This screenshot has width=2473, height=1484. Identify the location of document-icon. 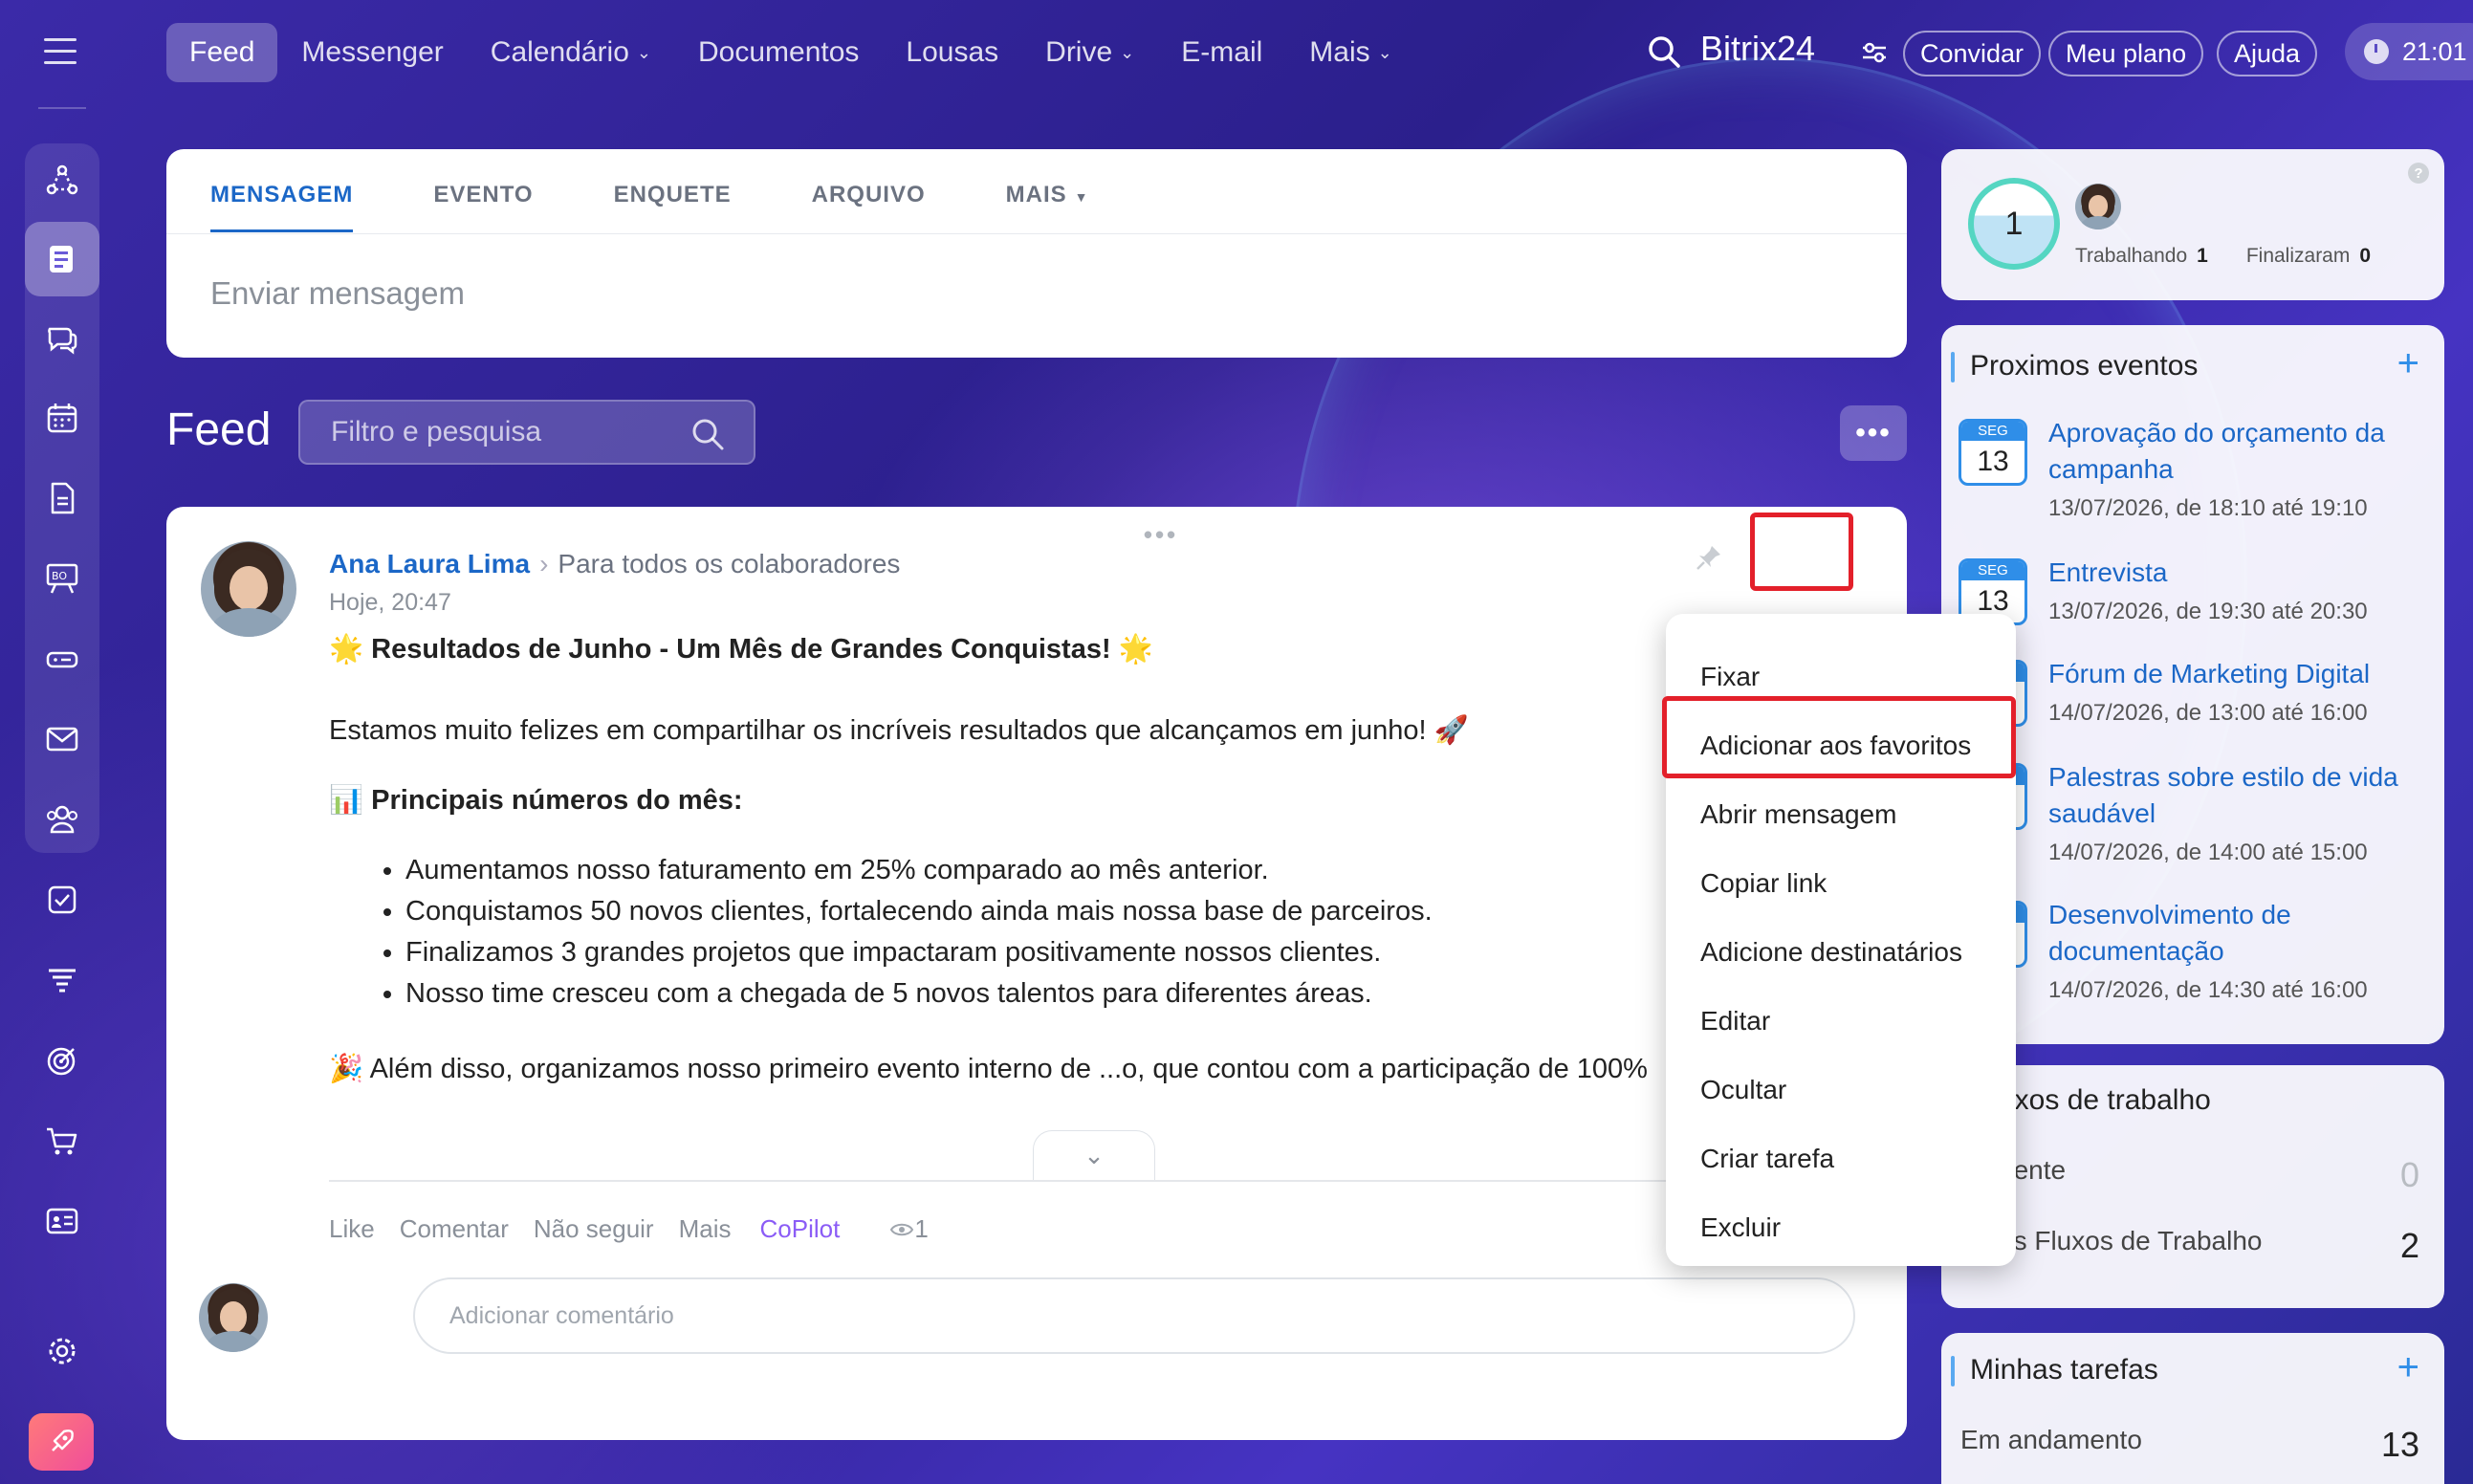
(62, 498).